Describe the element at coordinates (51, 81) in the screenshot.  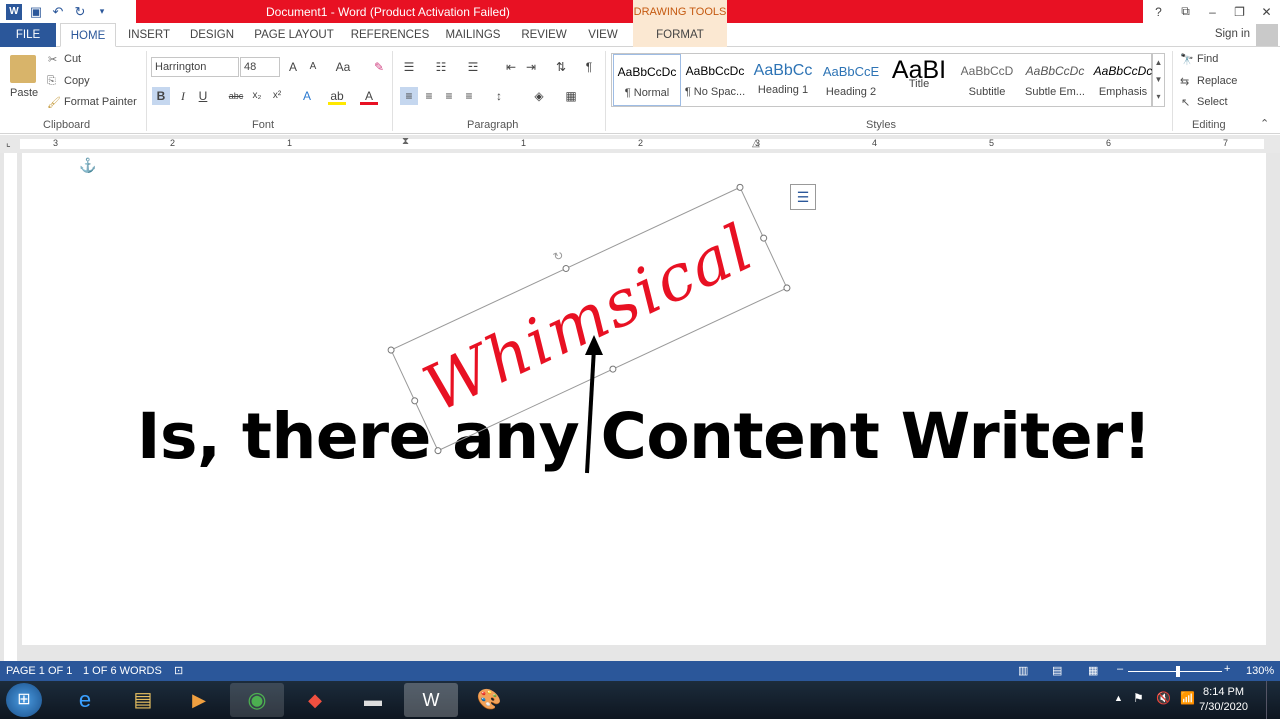
I see `copy-icon: ⎘` at that location.